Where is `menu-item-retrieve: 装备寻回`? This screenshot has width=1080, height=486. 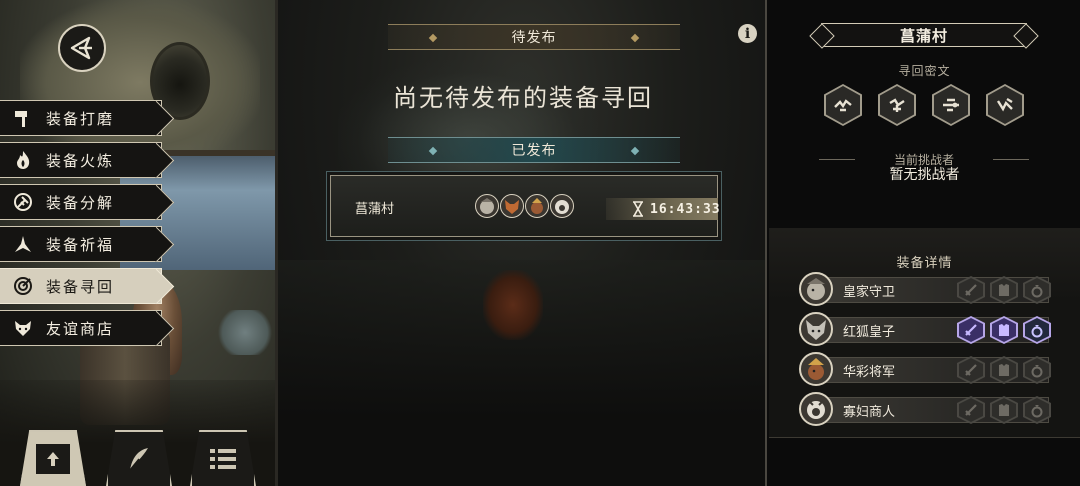 menu-item-retrieve: 装备寻回 is located at coordinates (81, 286).